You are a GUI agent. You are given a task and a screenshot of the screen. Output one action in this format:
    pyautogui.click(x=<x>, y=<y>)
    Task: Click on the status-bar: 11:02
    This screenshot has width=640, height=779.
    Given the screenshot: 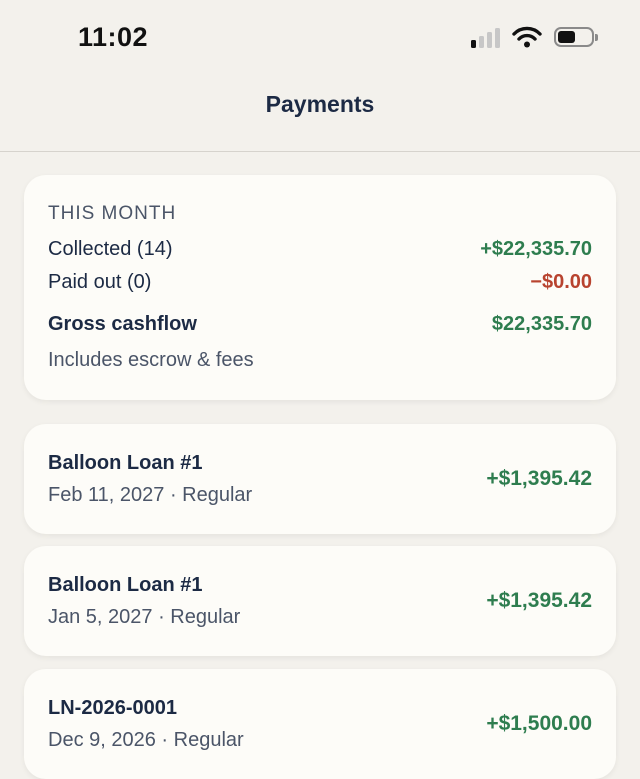 What is the action you would take?
    pyautogui.click(x=320, y=38)
    